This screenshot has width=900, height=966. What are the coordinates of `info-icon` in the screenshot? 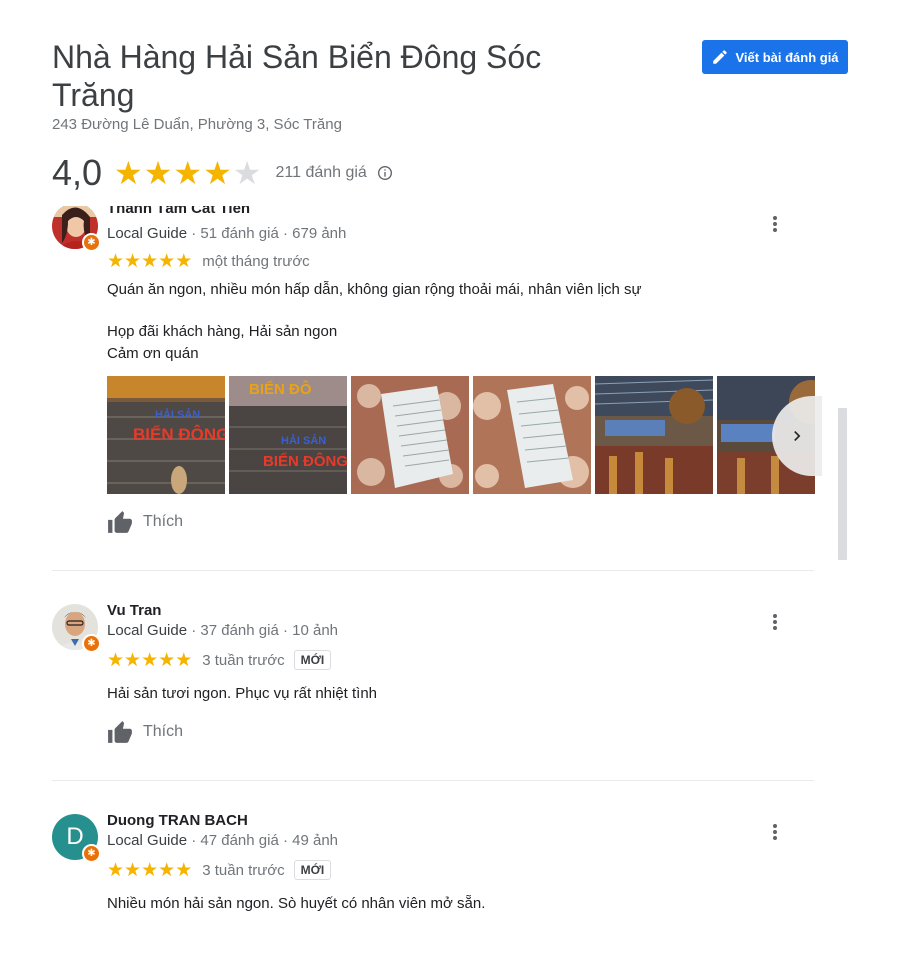 It's located at (385, 173).